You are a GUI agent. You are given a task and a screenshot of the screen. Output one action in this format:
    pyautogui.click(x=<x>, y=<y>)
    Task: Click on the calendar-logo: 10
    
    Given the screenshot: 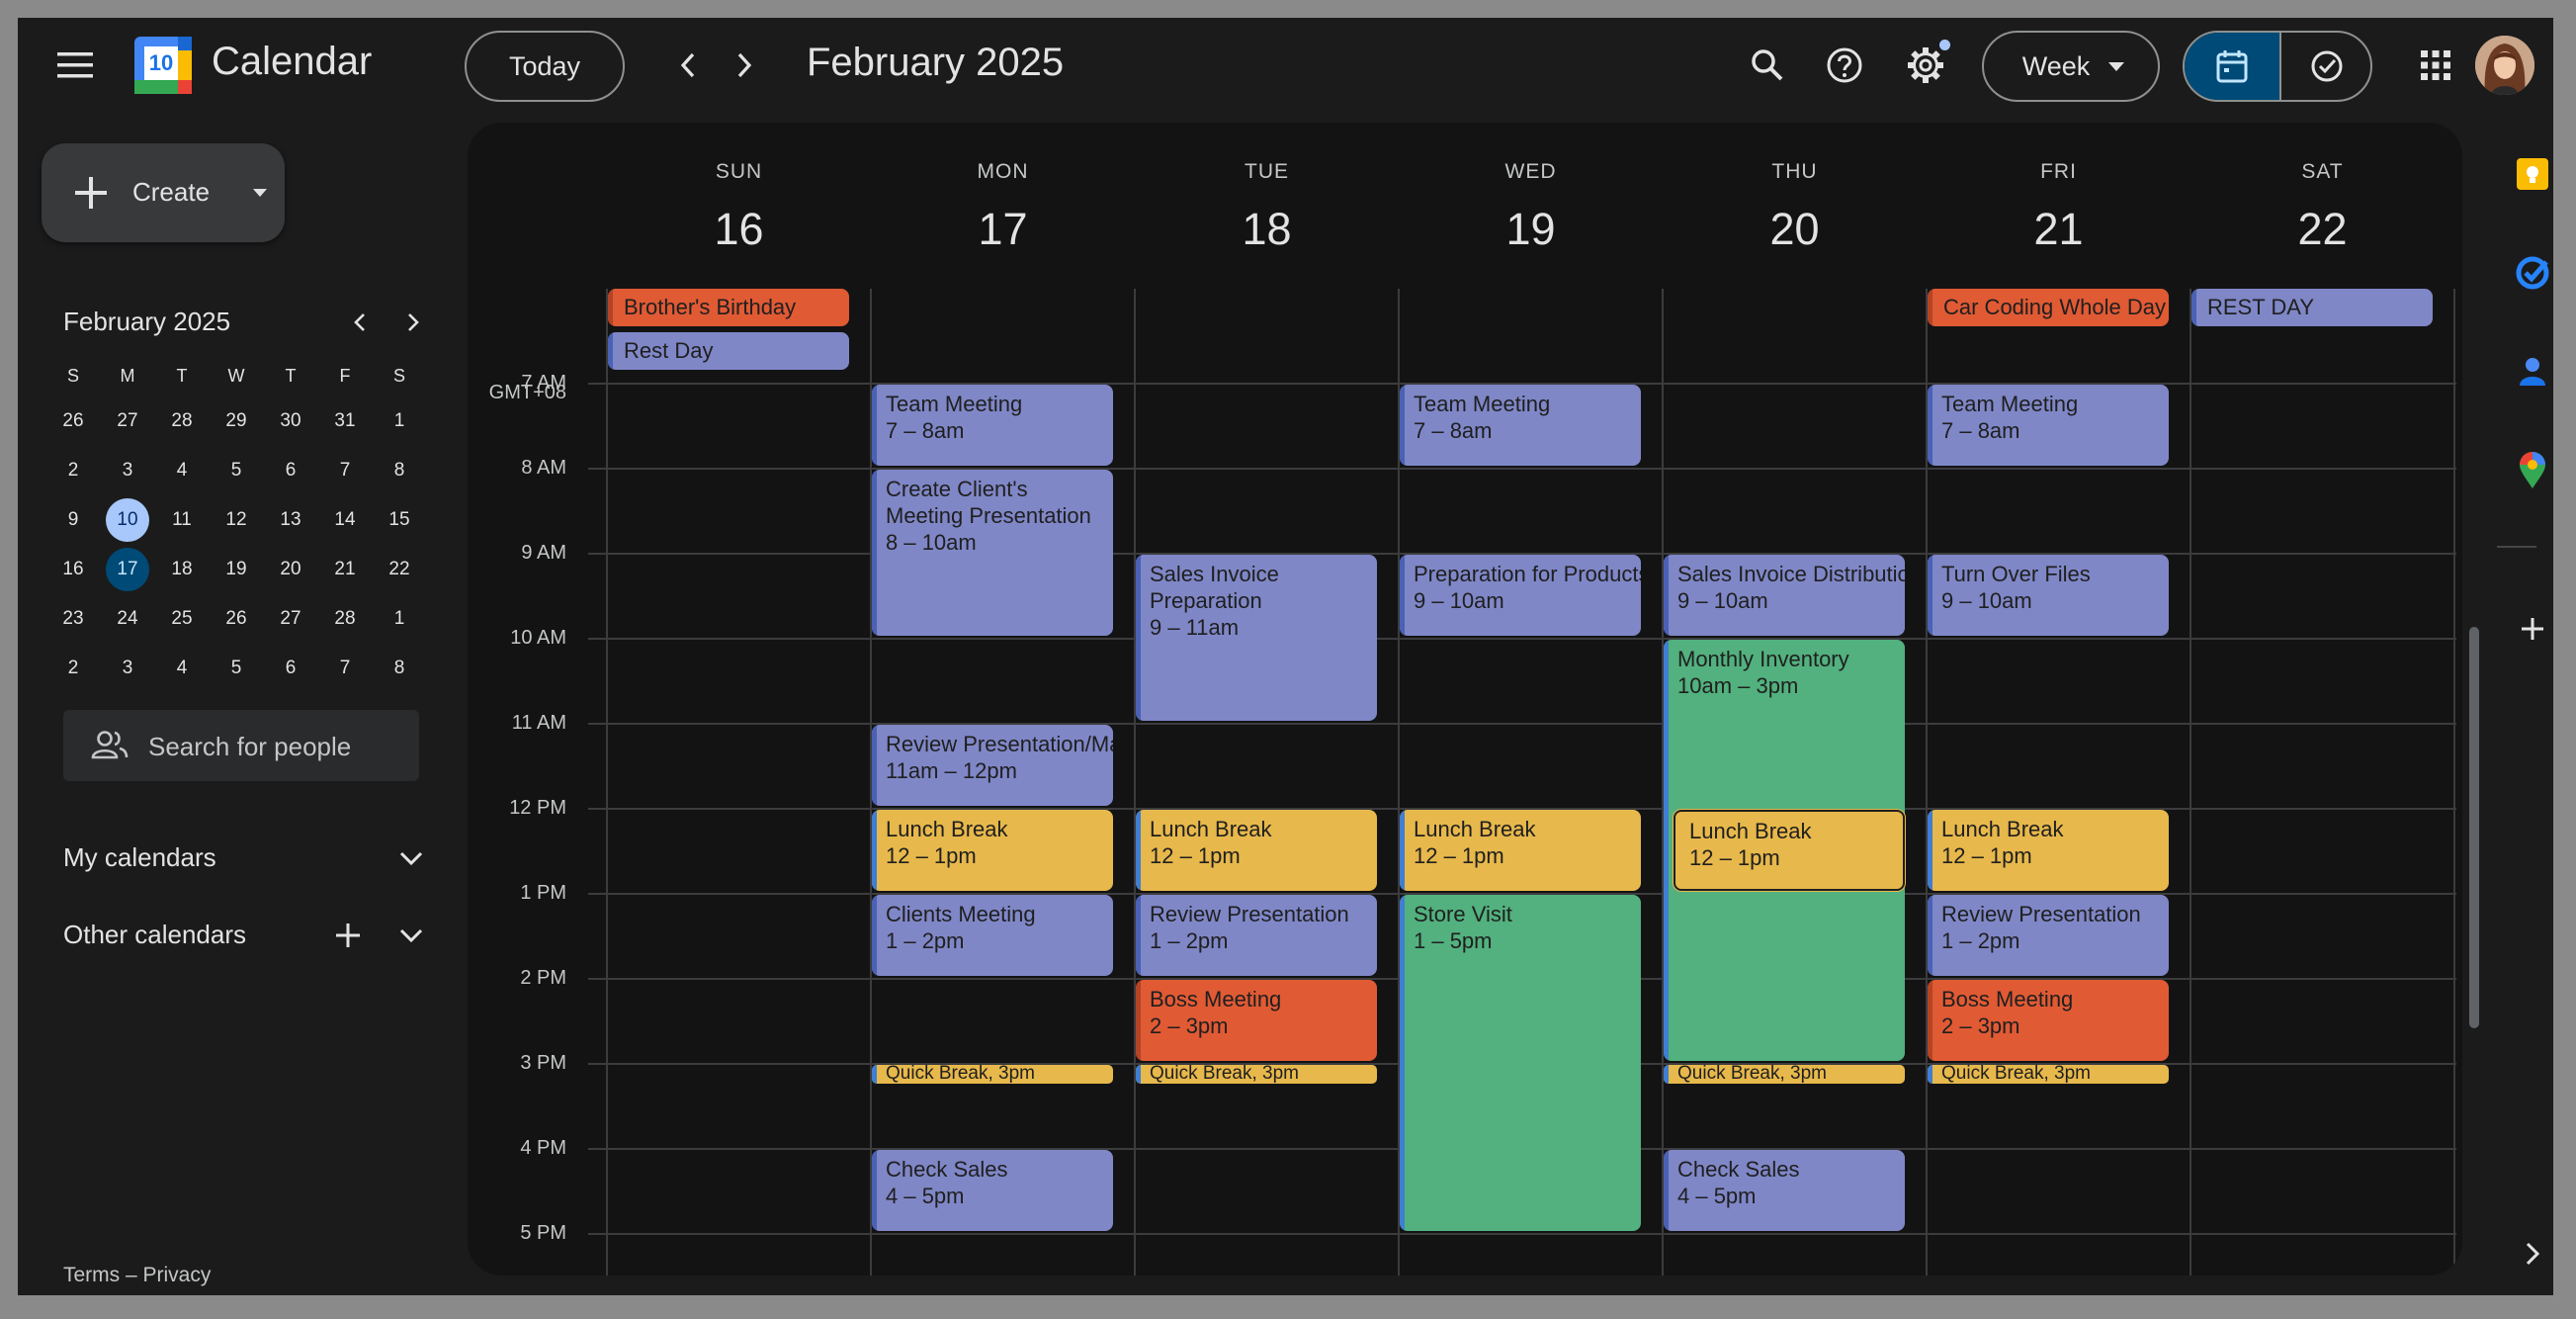 What is the action you would take?
    pyautogui.click(x=163, y=65)
    